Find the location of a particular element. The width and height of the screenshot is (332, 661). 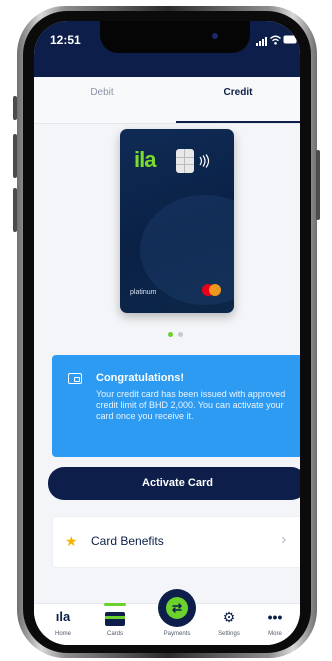

active-nav-indicator is located at coordinates (115, 604).